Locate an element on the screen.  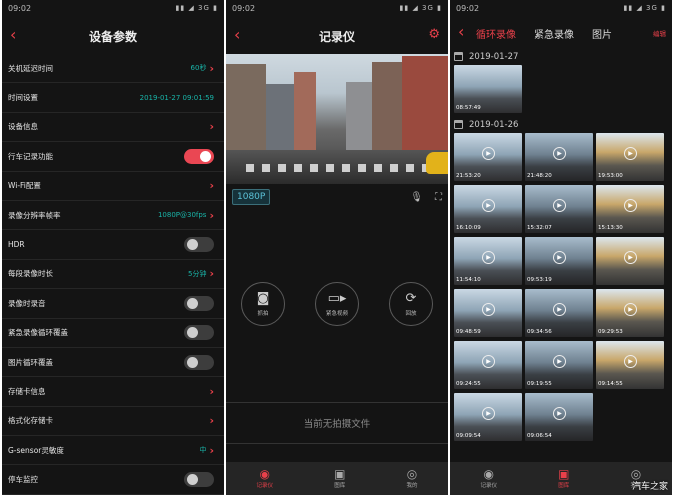
recorder-header: ‹ 记录仪 ⚙ is located at coordinates (337, 36).